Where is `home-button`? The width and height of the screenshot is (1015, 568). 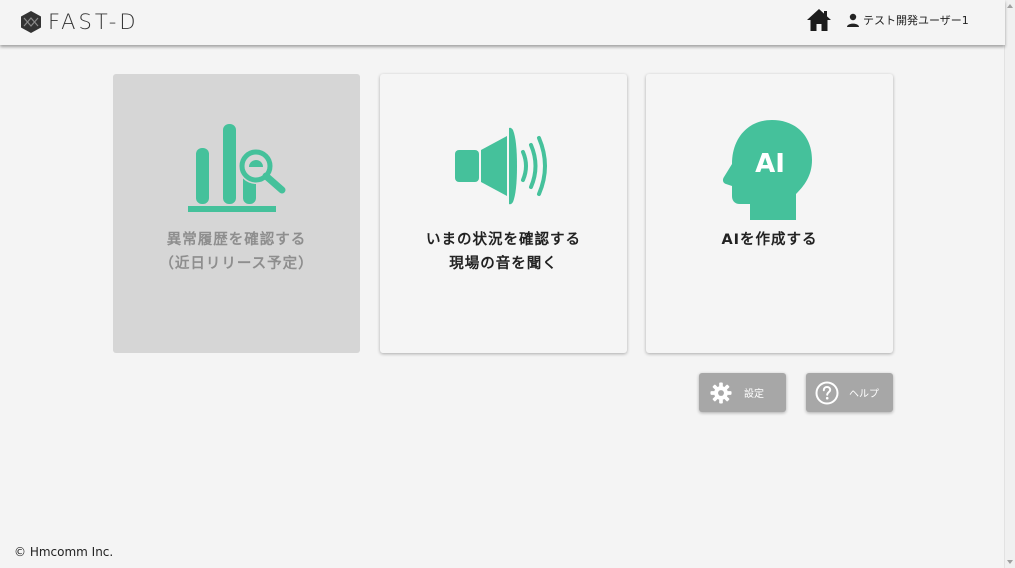 home-button is located at coordinates (819, 21).